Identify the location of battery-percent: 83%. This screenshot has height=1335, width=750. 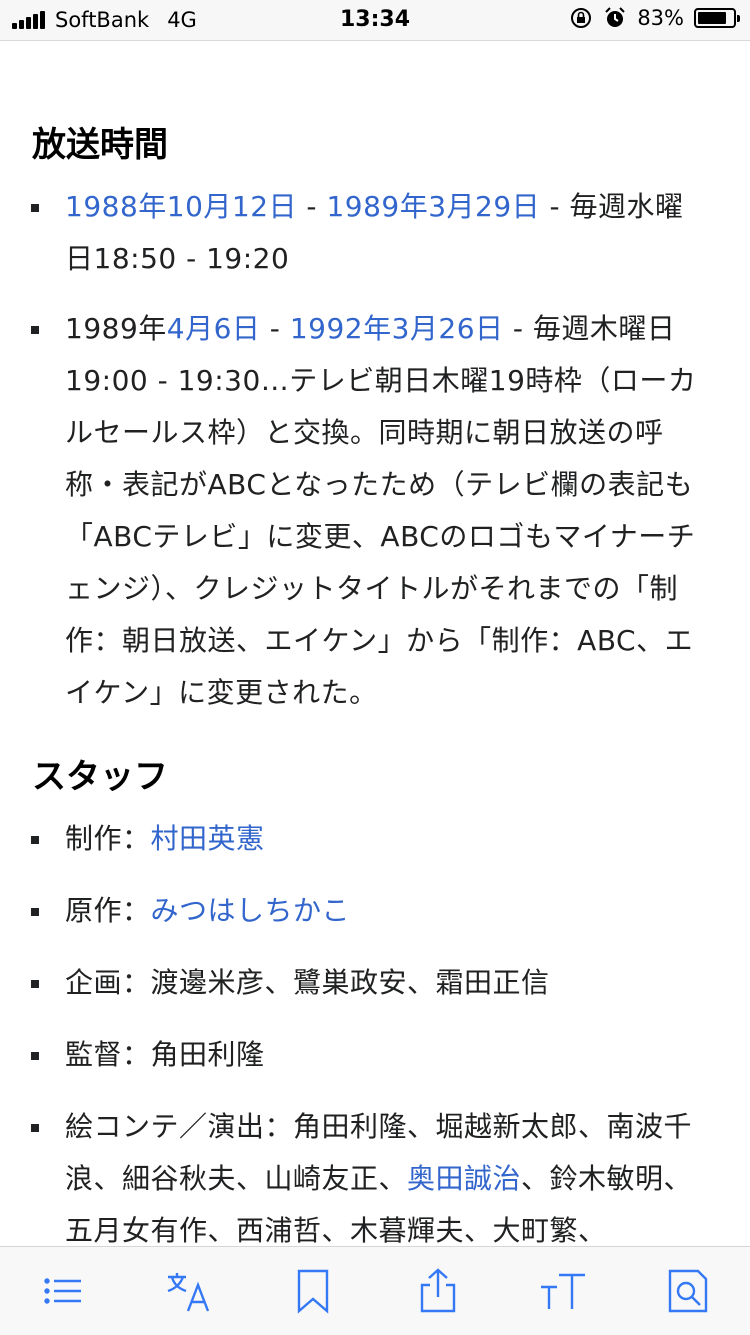
(660, 18).